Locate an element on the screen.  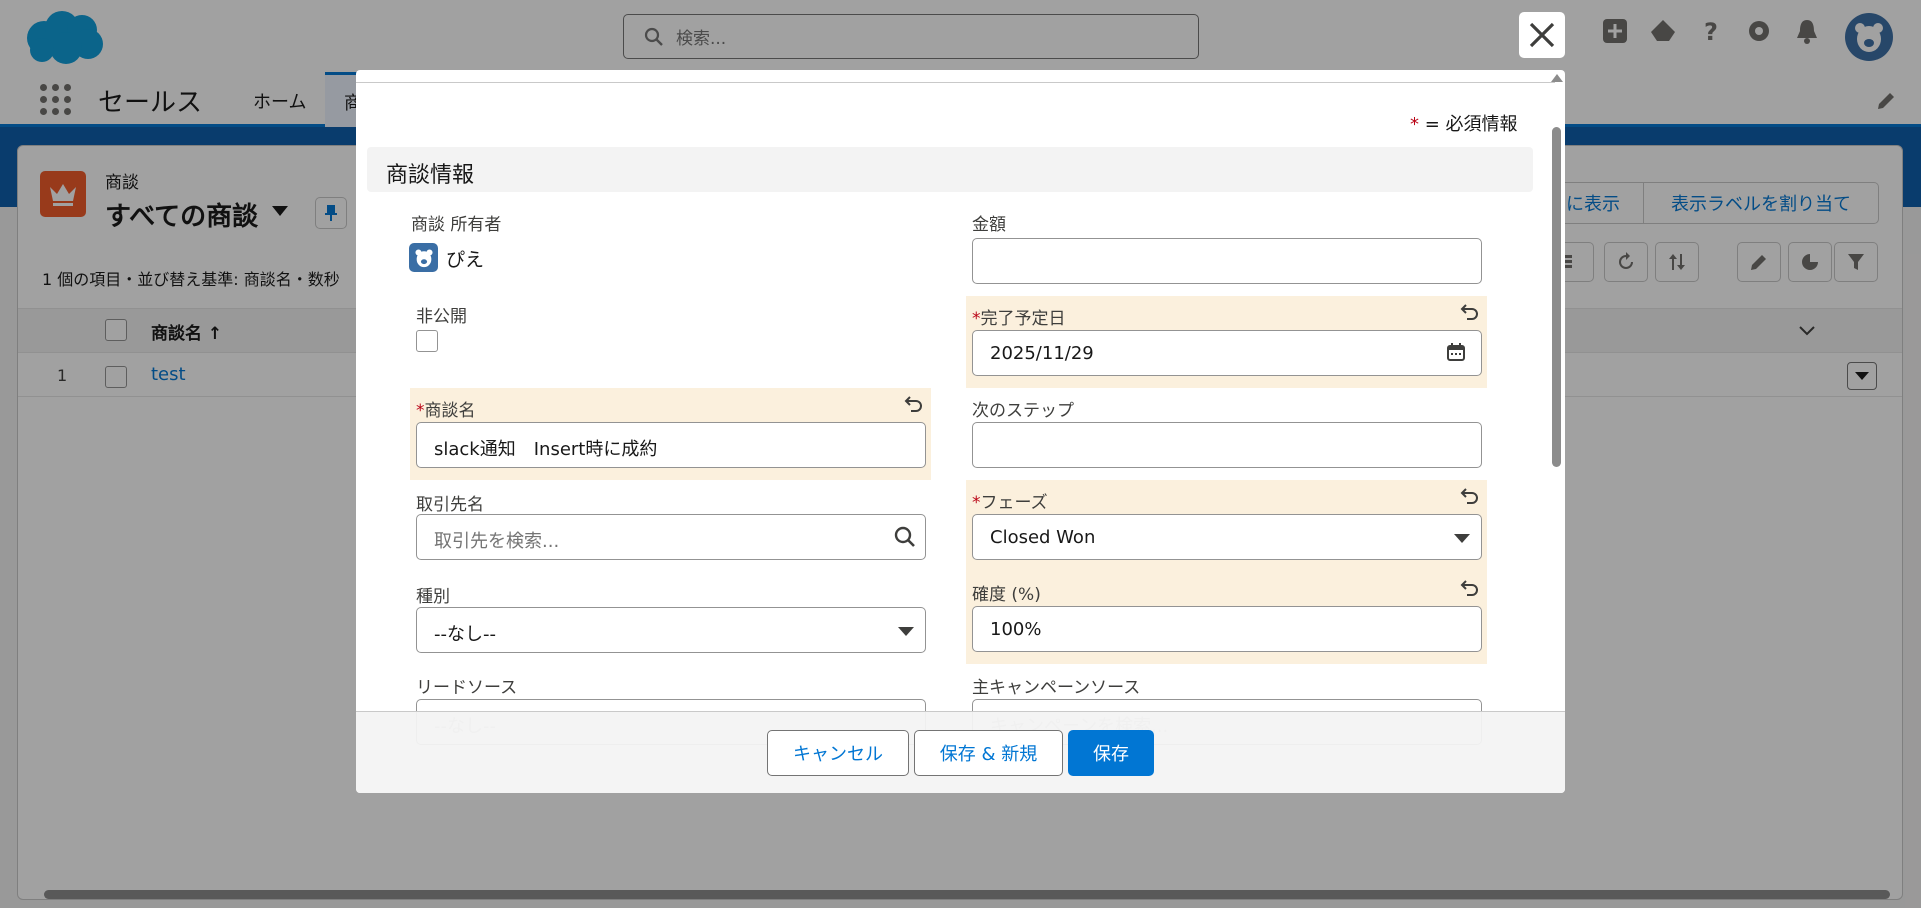
type-chevron-down-icon is located at coordinates (906, 631).